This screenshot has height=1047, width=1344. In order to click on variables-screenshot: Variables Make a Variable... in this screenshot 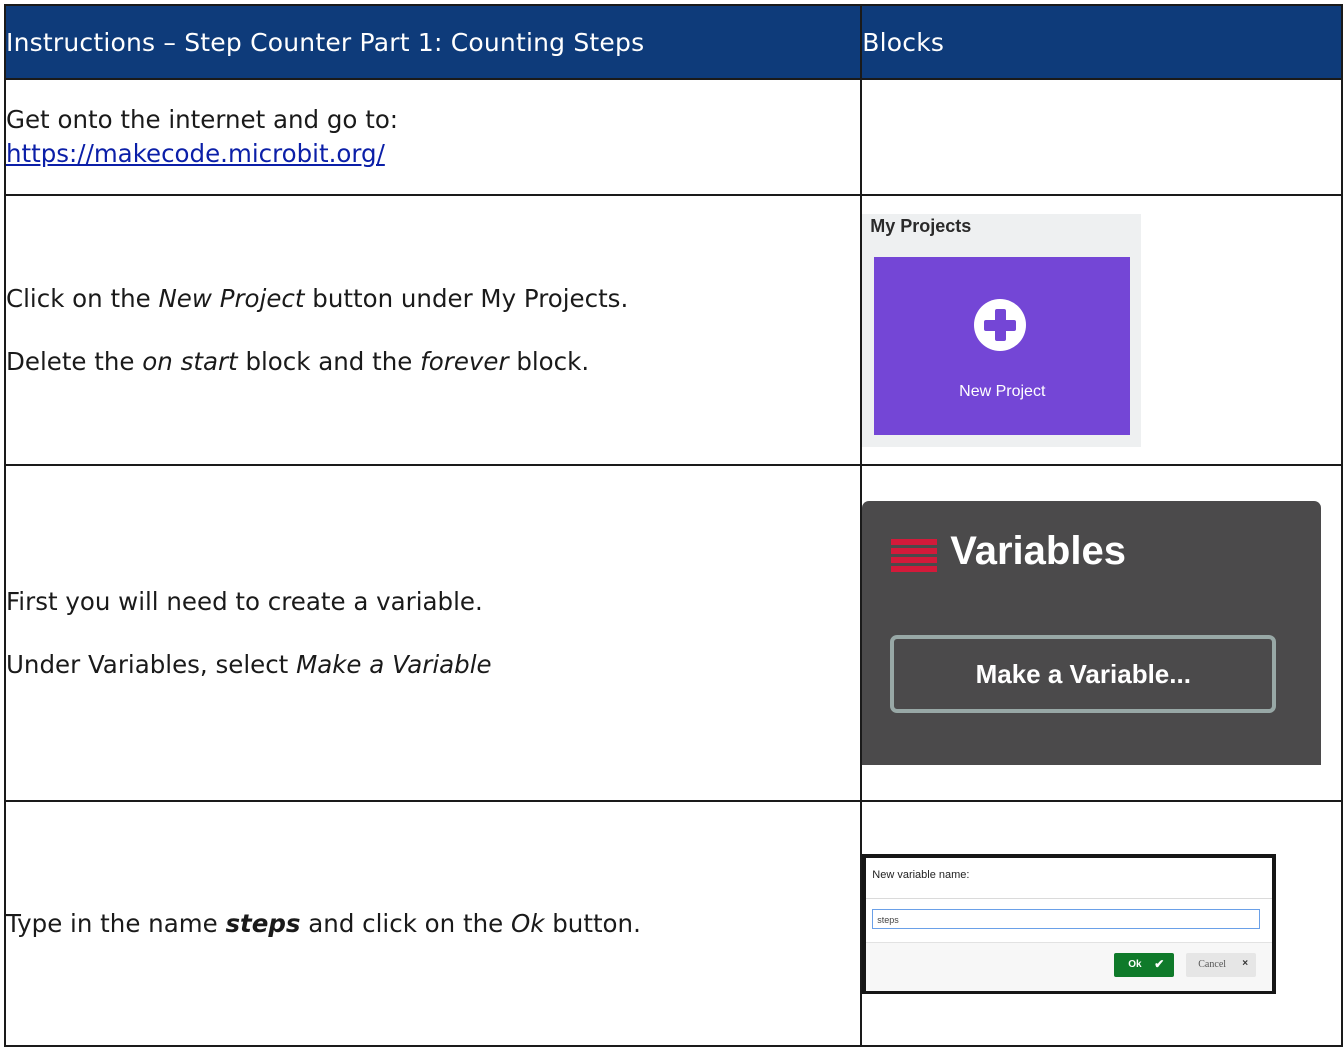, I will do `click(1092, 633)`.